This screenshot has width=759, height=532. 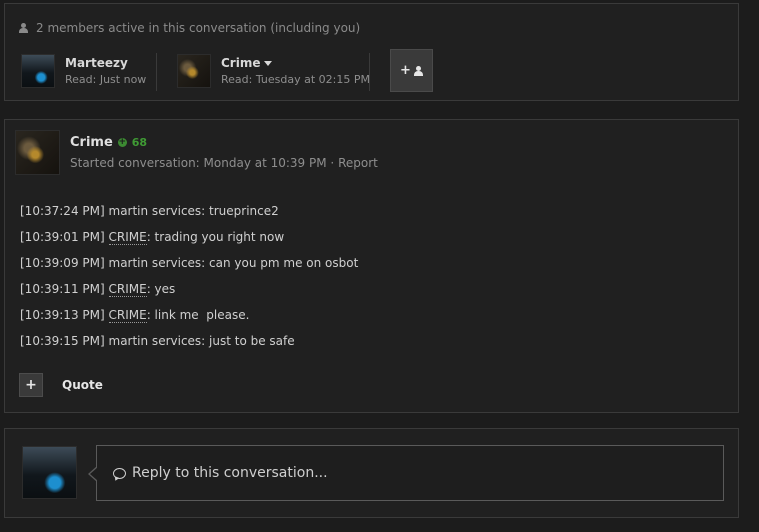 I want to click on post-author: Crime + 68, so click(x=108, y=142).